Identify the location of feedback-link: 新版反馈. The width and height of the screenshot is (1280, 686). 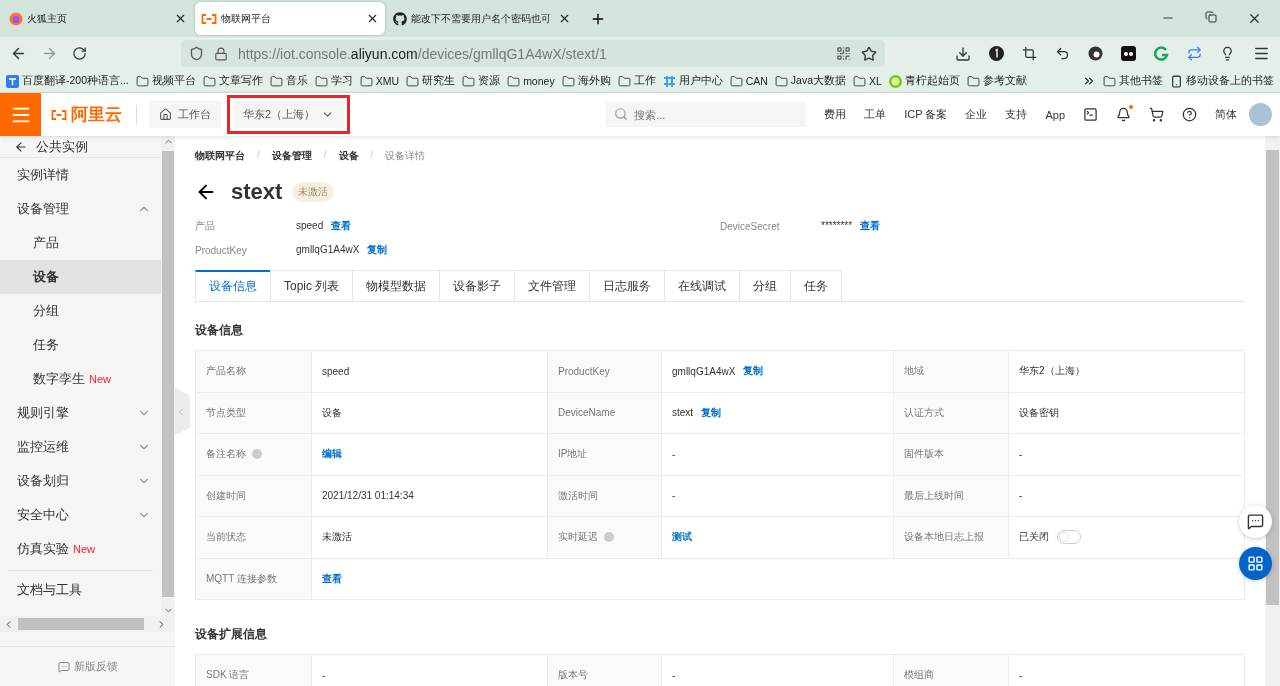
(87, 666).